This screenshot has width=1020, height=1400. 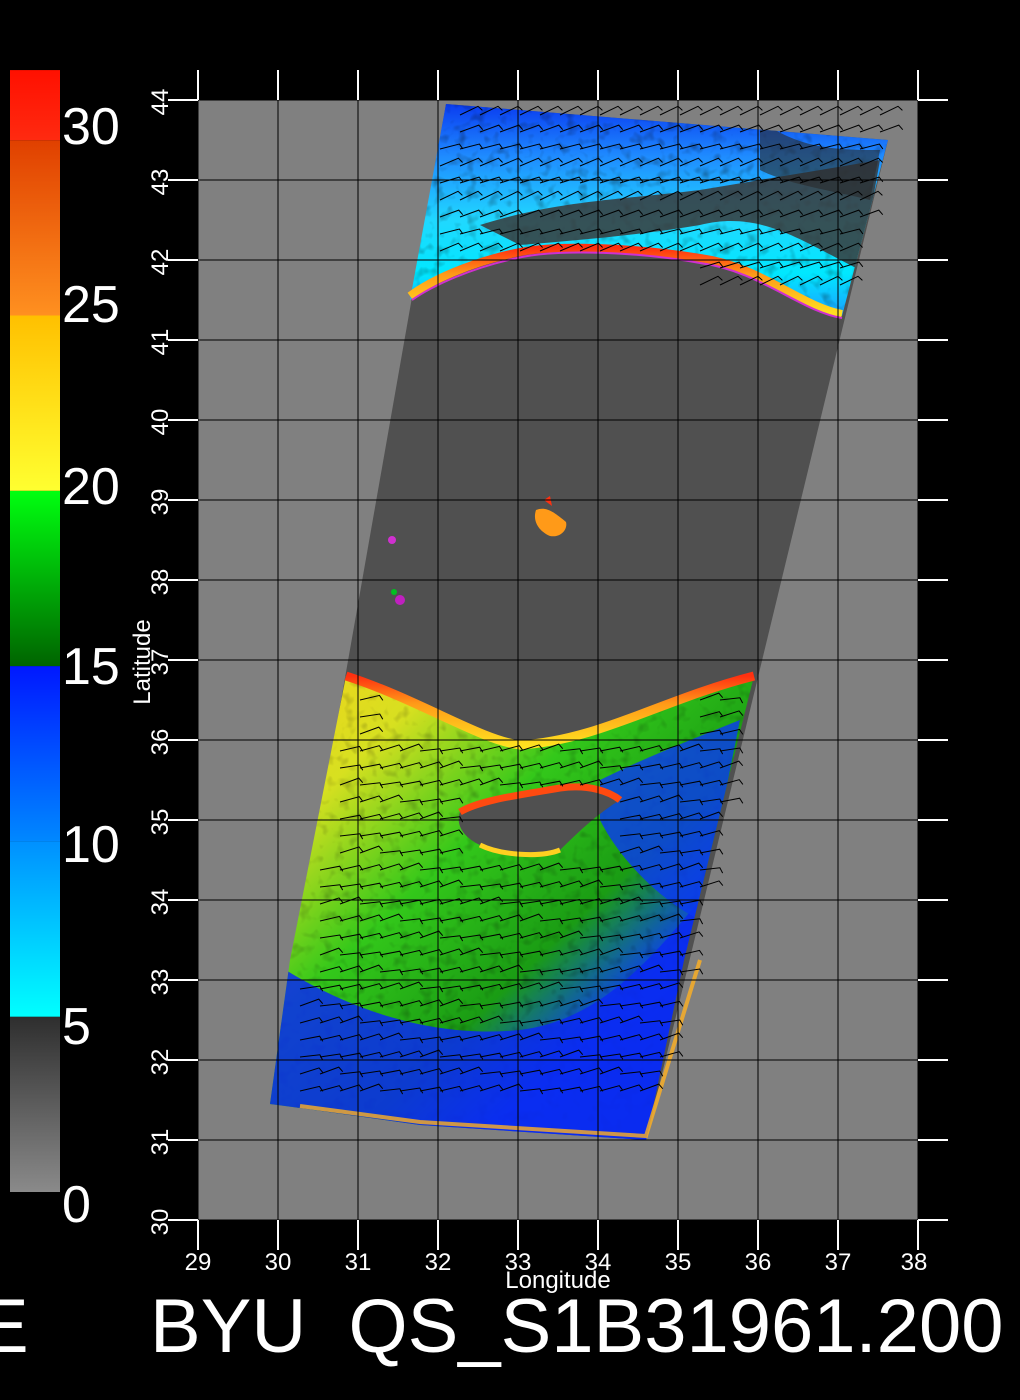 What do you see at coordinates (160, 902) in the screenshot?
I see `lat-tick-34: 34` at bounding box center [160, 902].